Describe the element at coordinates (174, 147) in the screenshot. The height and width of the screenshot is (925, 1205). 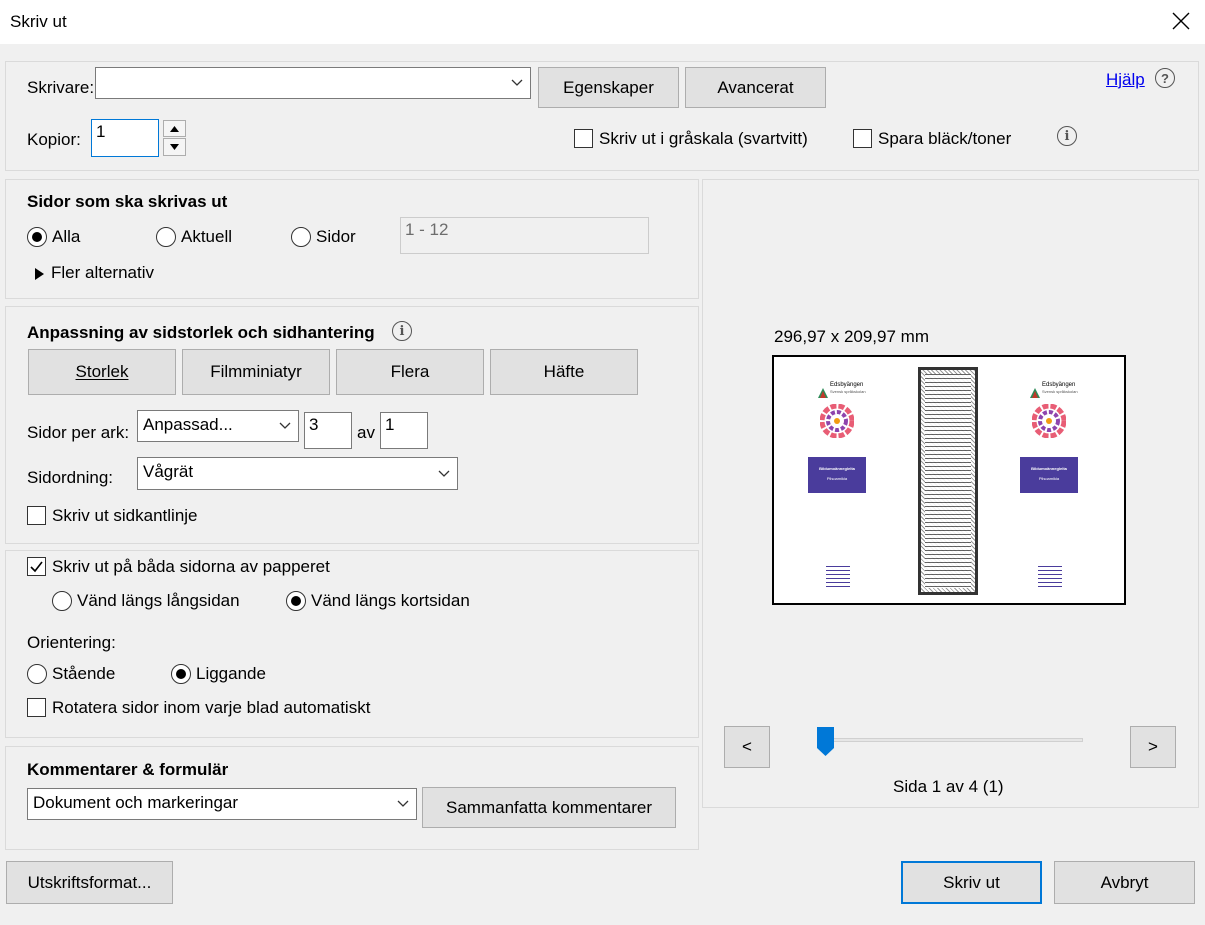
I see `stepper-down-icon` at that location.